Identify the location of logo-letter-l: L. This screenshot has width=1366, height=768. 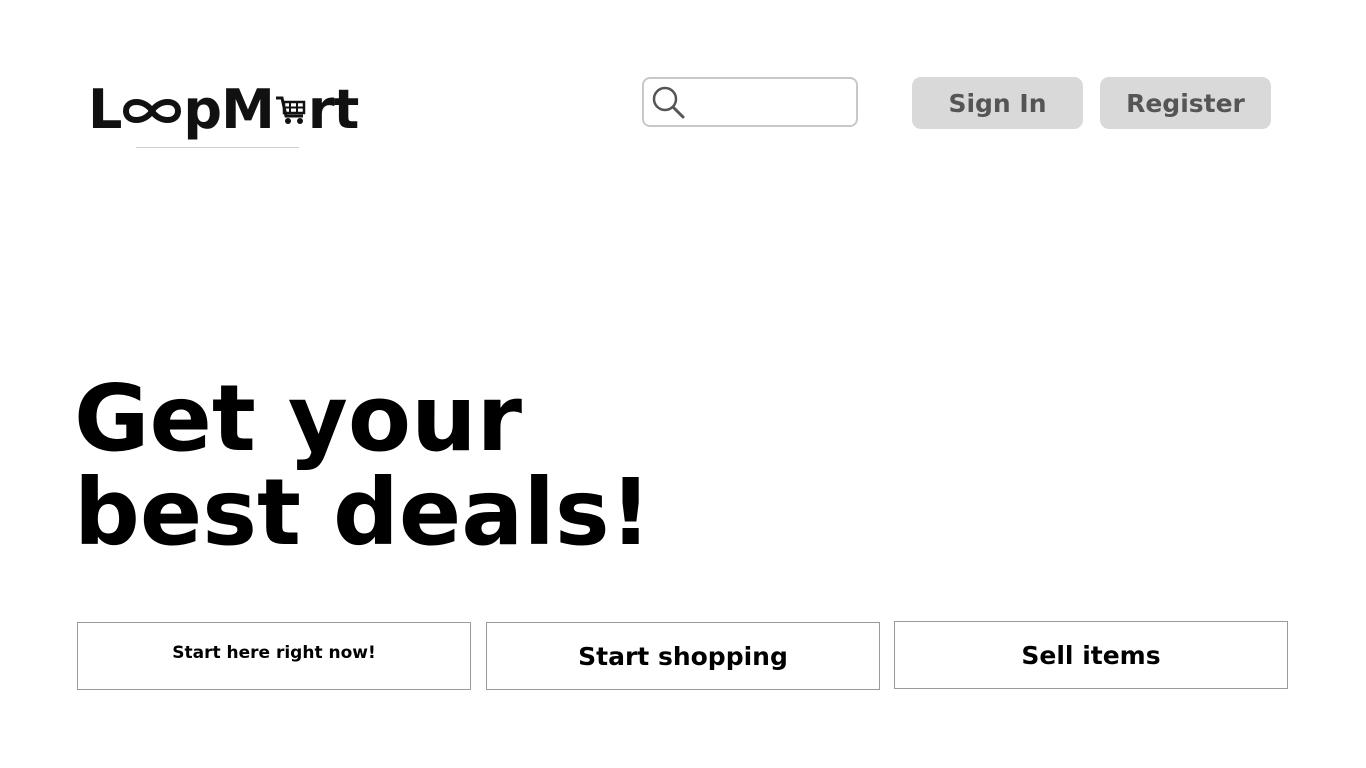
(105, 109).